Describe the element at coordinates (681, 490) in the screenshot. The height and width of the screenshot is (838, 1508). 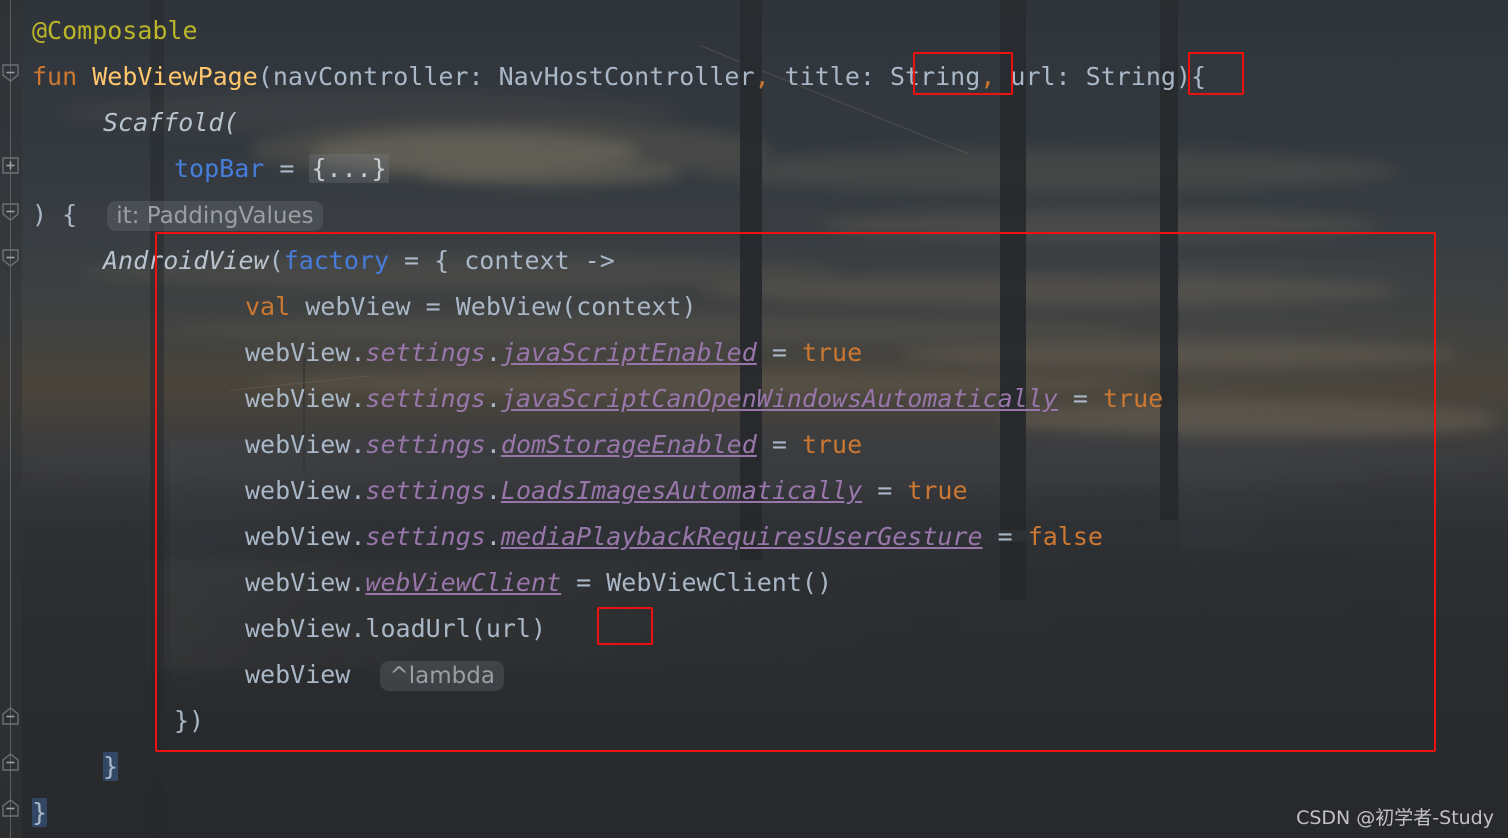
I see `code-token: LoadsImagesAutomatically` at that location.